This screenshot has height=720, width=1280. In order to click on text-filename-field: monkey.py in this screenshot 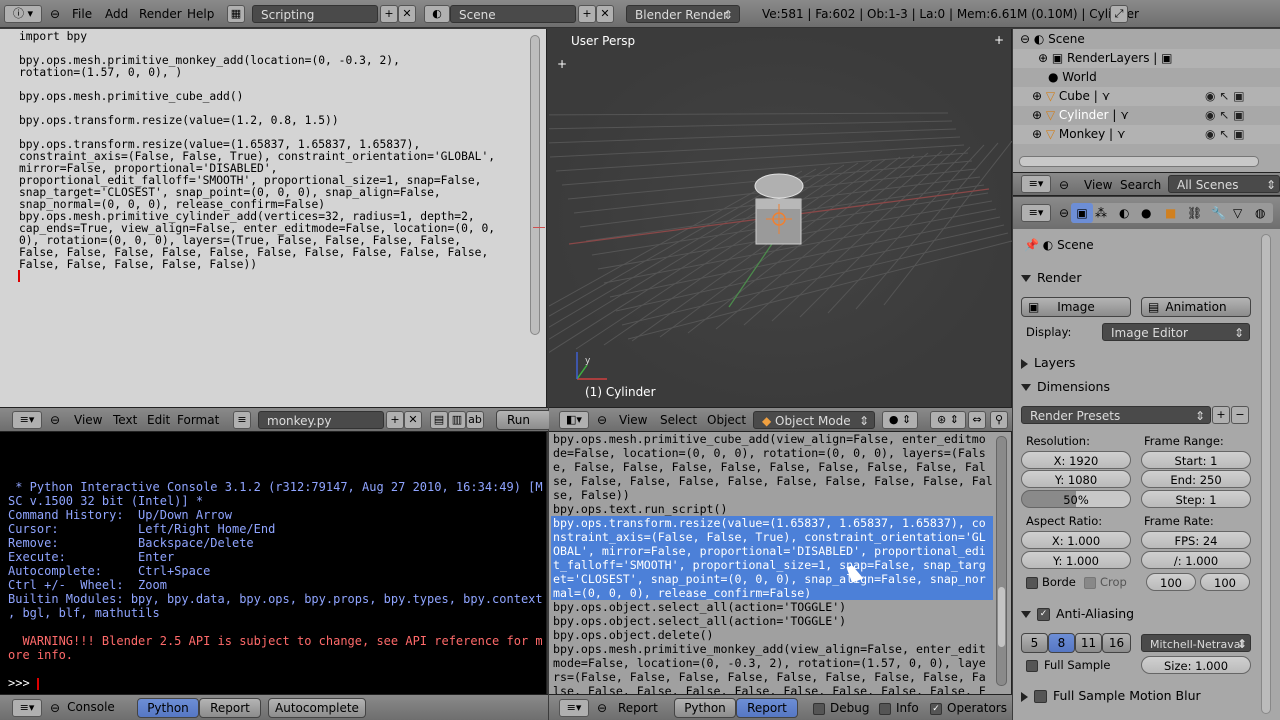, I will do `click(321, 420)`.